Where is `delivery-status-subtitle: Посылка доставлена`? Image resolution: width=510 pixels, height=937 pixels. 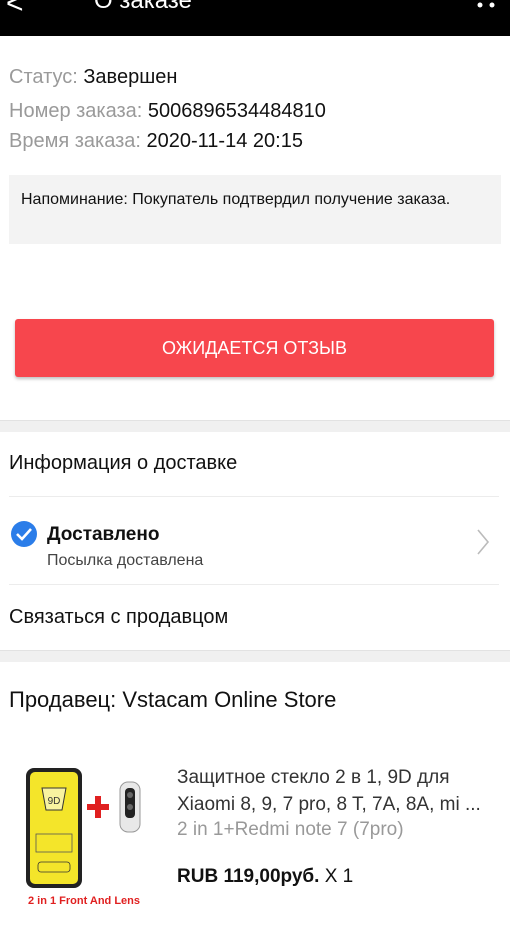 delivery-status-subtitle: Посылка доставлена is located at coordinates (125, 560).